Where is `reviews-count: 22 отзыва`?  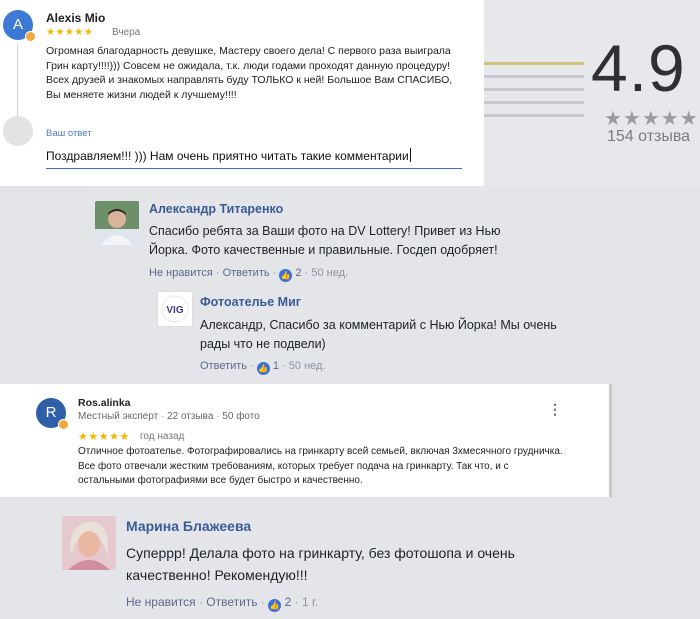 reviews-count: 22 отзыва is located at coordinates (190, 416).